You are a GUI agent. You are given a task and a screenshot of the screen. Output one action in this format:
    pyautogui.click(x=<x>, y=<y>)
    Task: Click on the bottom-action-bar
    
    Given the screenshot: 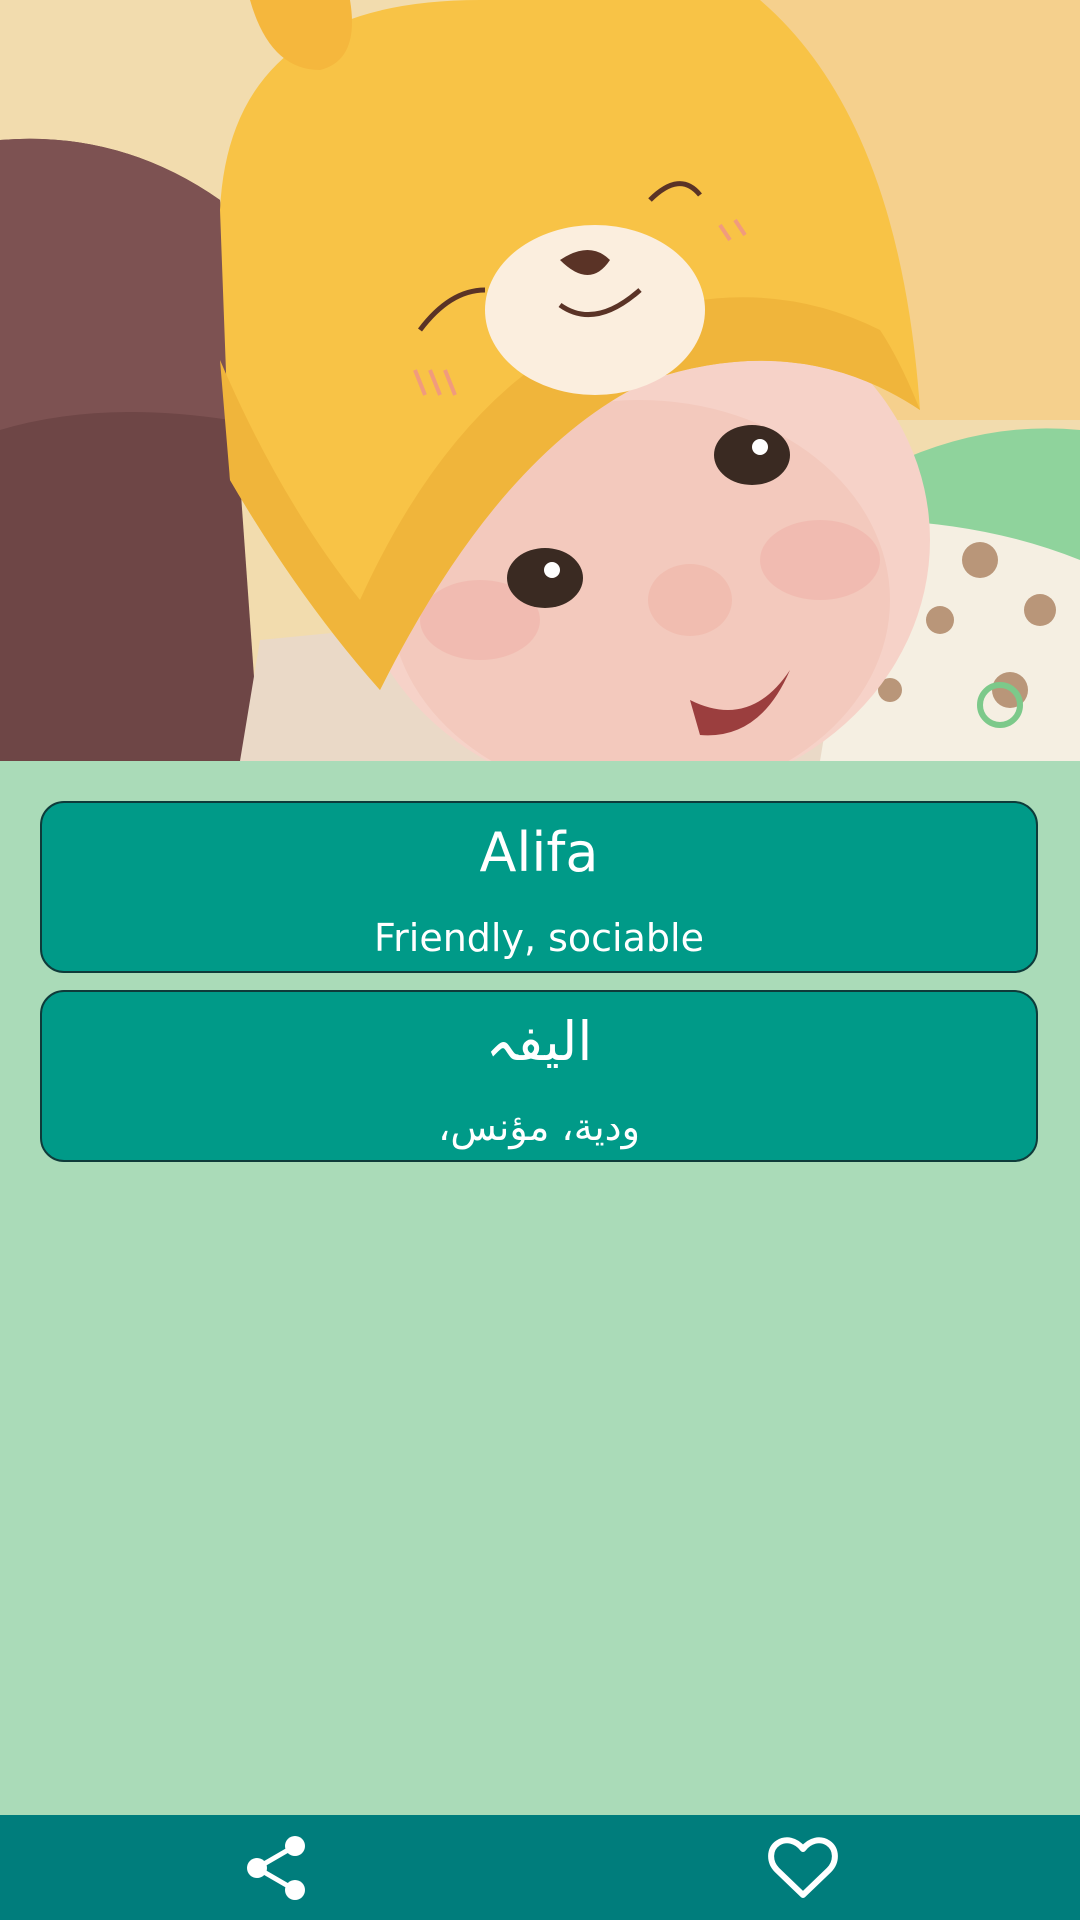 What is the action you would take?
    pyautogui.click(x=540, y=1867)
    